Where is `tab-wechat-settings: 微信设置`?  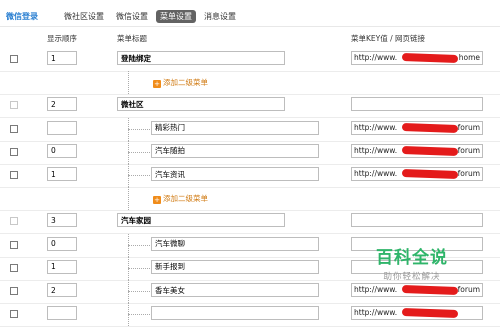
tab-wechat-settings: 微信设置 is located at coordinates (132, 16).